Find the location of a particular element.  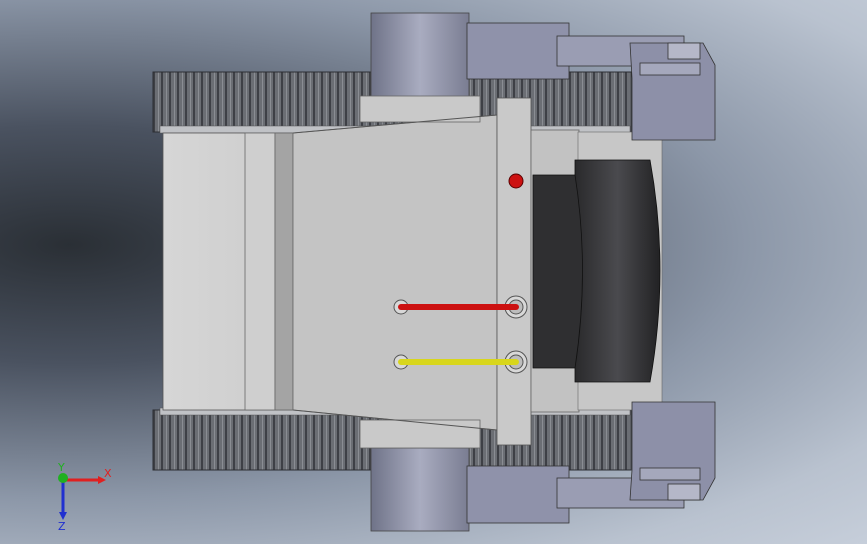

z-axis-label: Z is located at coordinates (62, 526).